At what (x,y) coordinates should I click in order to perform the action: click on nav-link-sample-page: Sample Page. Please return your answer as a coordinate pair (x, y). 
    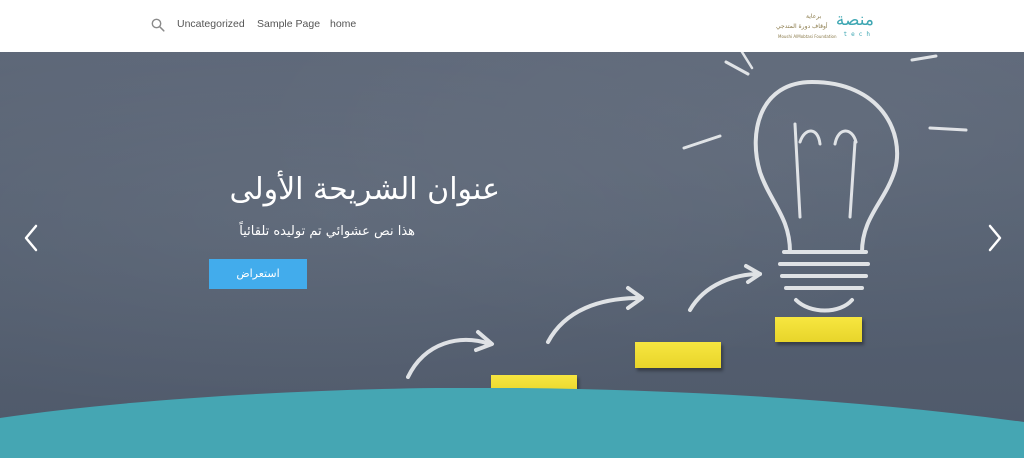
    Looking at the image, I should click on (288, 24).